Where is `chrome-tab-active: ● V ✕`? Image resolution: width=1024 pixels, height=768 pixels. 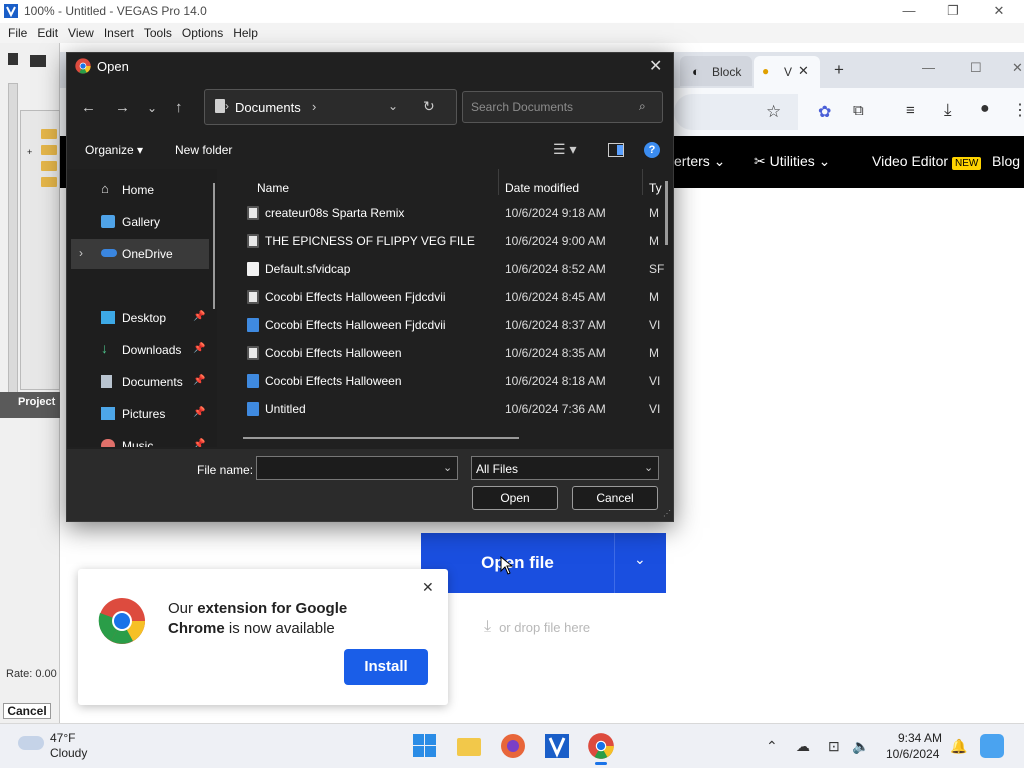 chrome-tab-active: ● V ✕ is located at coordinates (787, 72).